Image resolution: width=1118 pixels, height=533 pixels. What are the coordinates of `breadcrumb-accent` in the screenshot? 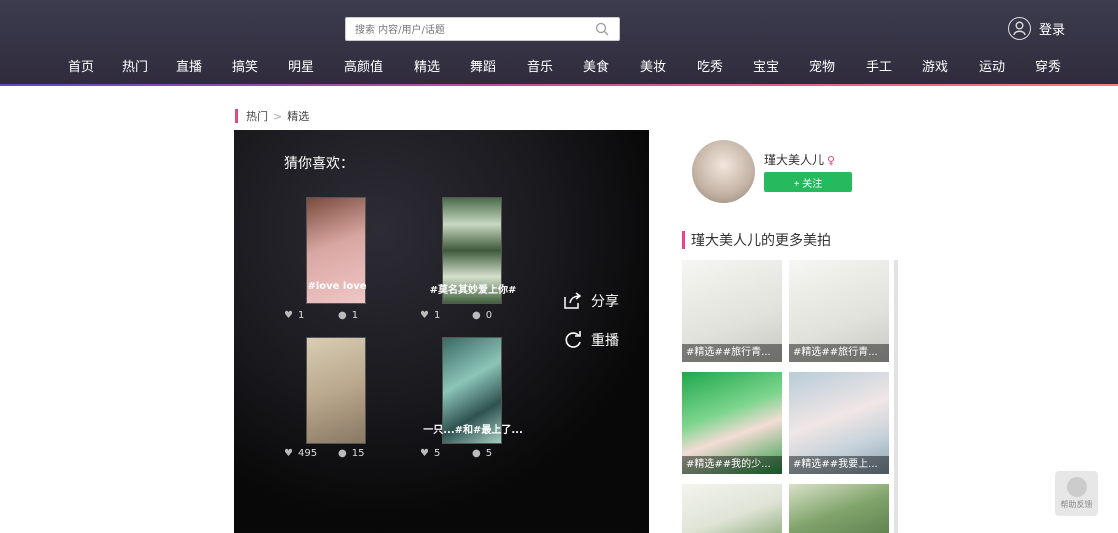 It's located at (236, 116).